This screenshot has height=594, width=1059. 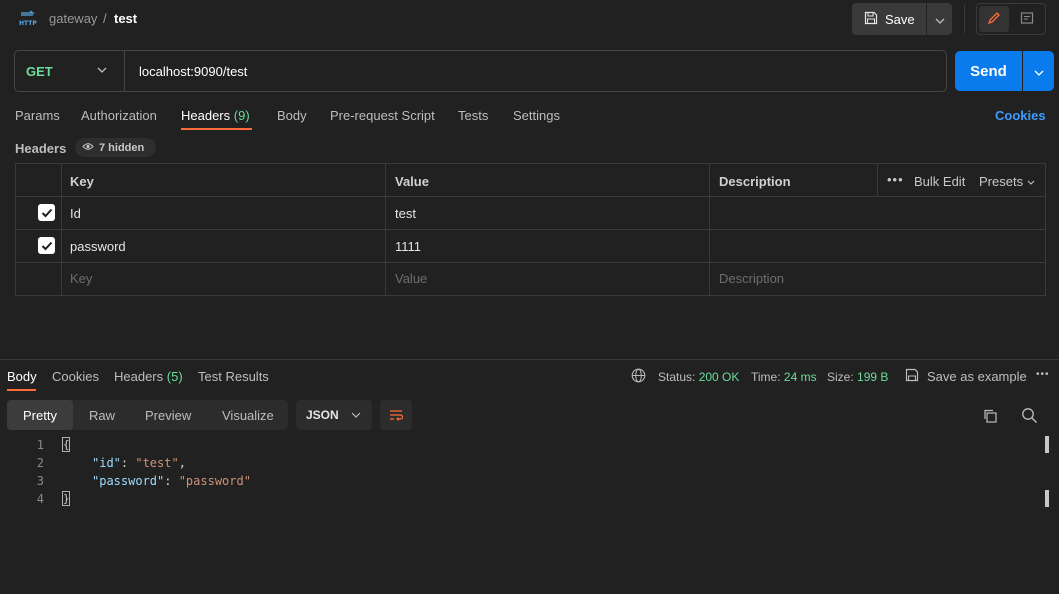 I want to click on send-options-button, so click(x=1038, y=71).